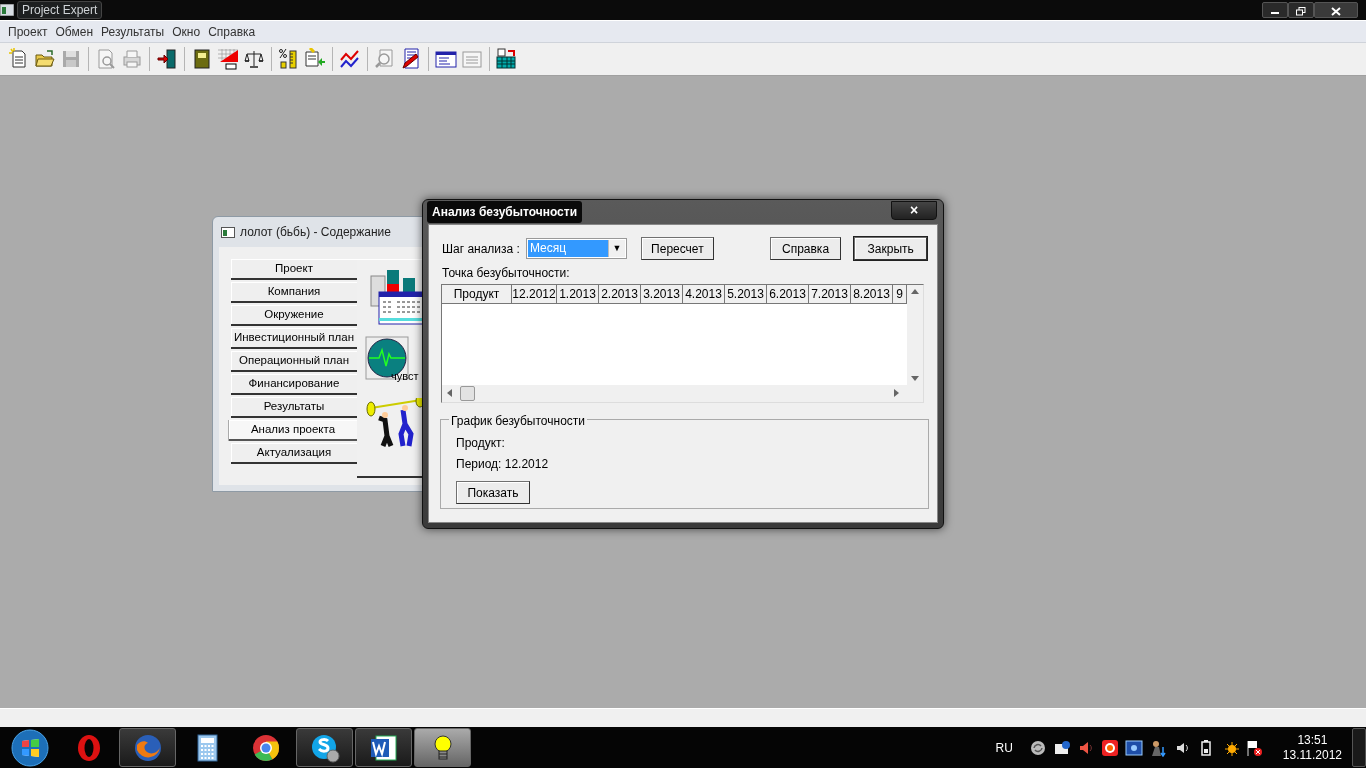  I want to click on column-header: 4.2013, so click(704, 294).